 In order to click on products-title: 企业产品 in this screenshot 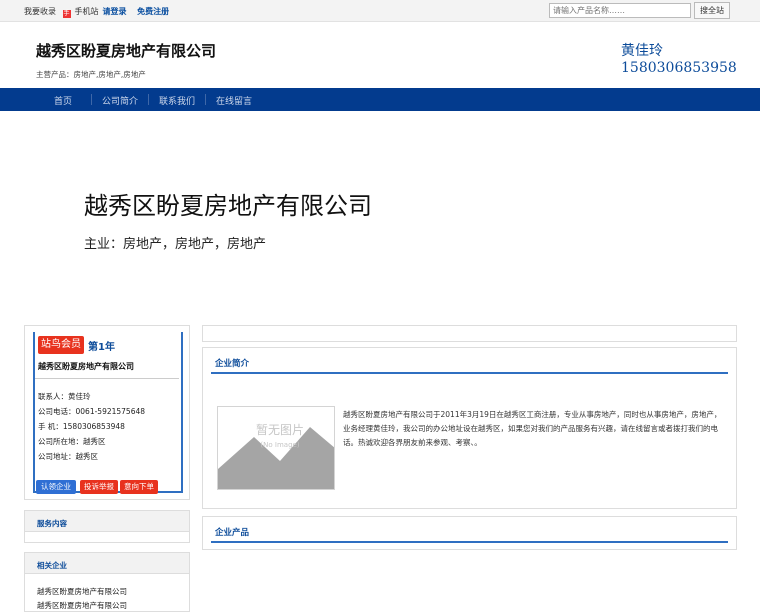, I will do `click(232, 533)`.